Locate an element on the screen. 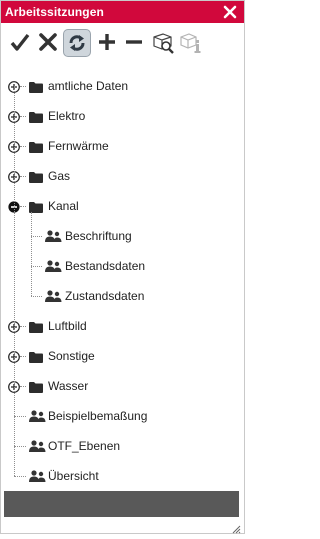 The width and height of the screenshot is (320, 539). accept-button is located at coordinates (20, 43).